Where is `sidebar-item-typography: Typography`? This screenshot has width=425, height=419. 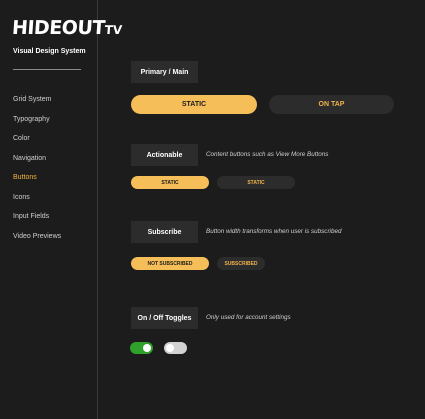 sidebar-item-typography: Typography is located at coordinates (37, 125).